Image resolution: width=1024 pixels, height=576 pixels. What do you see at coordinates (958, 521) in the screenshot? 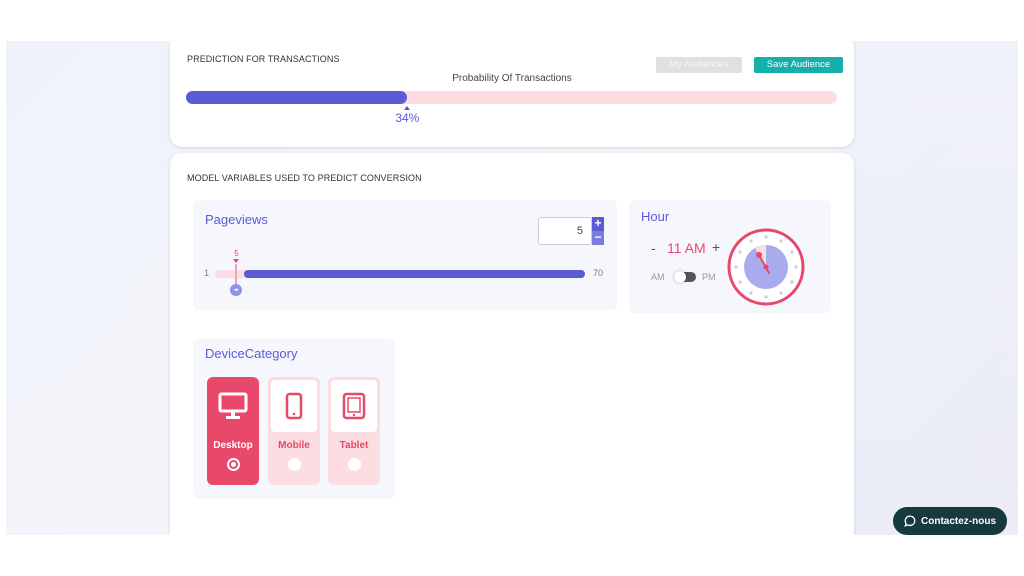
I see `chat-label: Contactez-nous` at bounding box center [958, 521].